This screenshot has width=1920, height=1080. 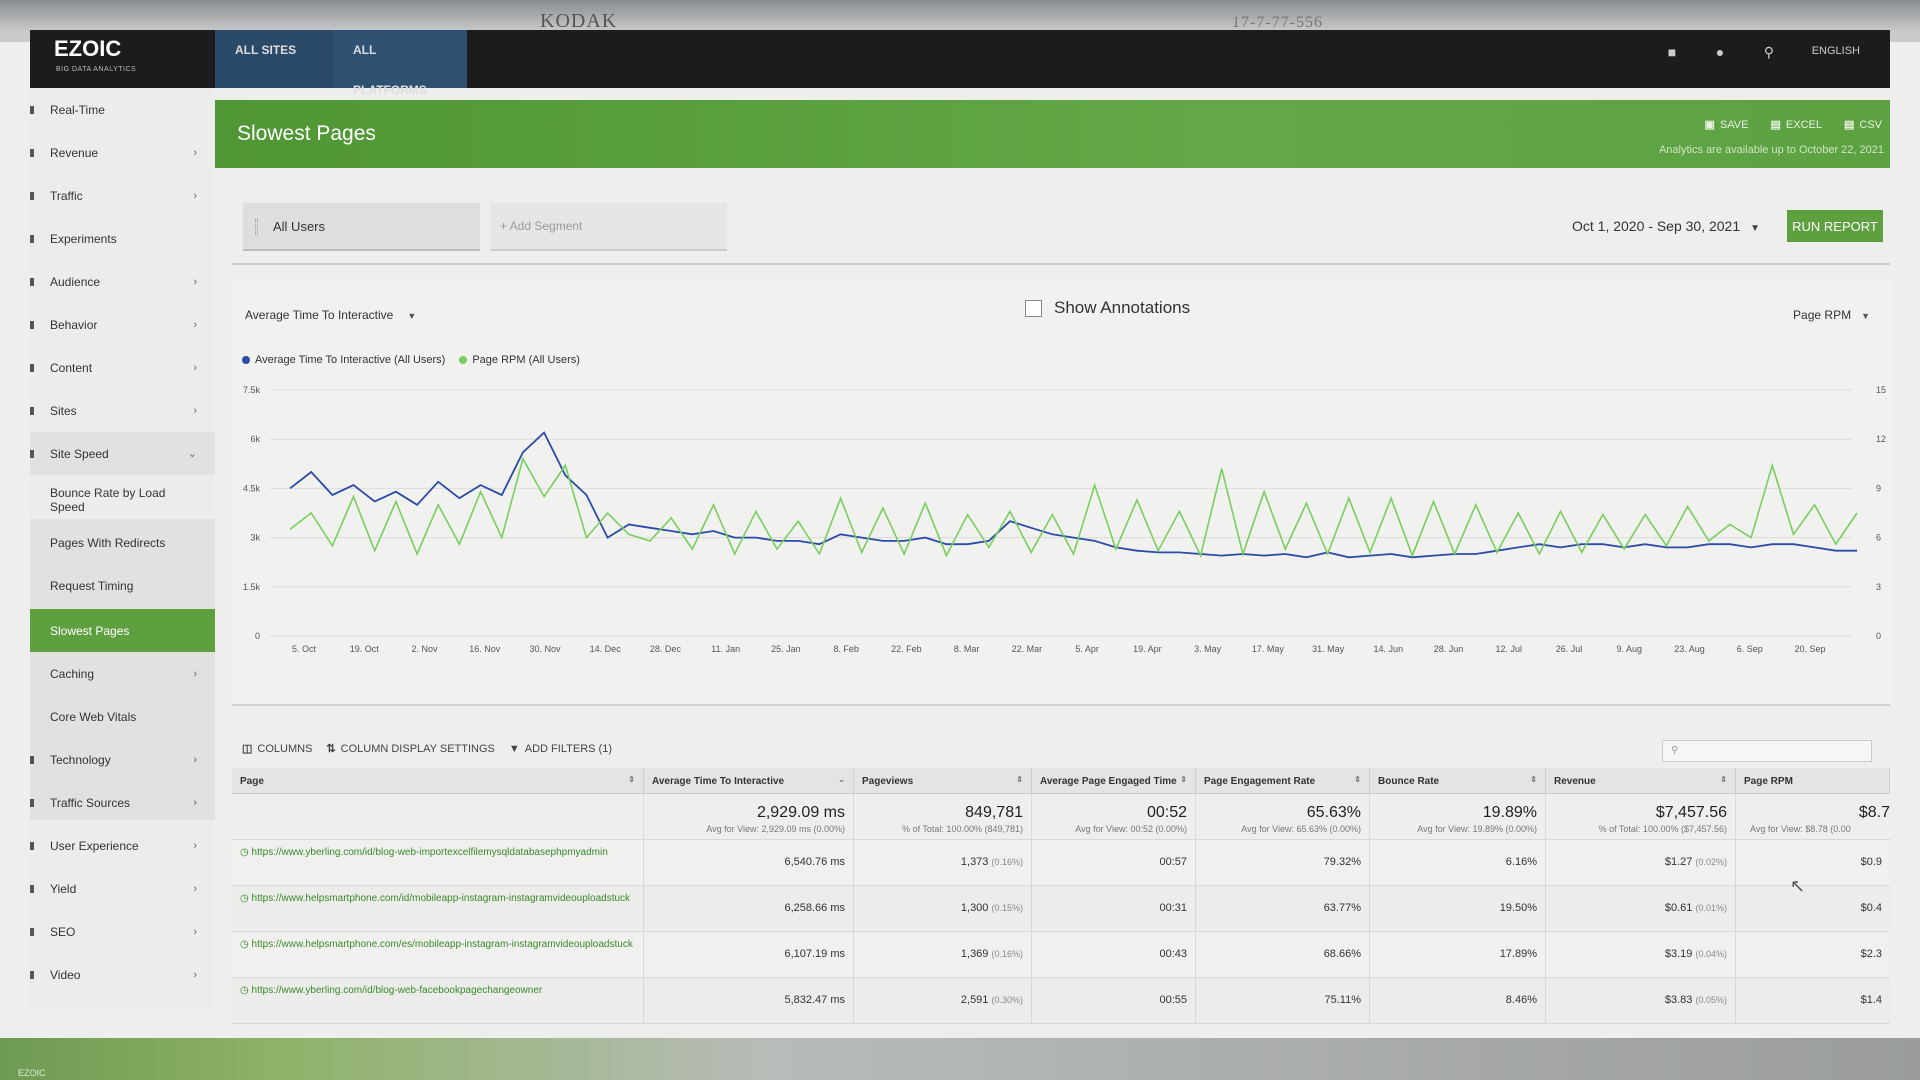 What do you see at coordinates (252, 488) in the screenshot?
I see `y-left-tick-label: 4.5k` at bounding box center [252, 488].